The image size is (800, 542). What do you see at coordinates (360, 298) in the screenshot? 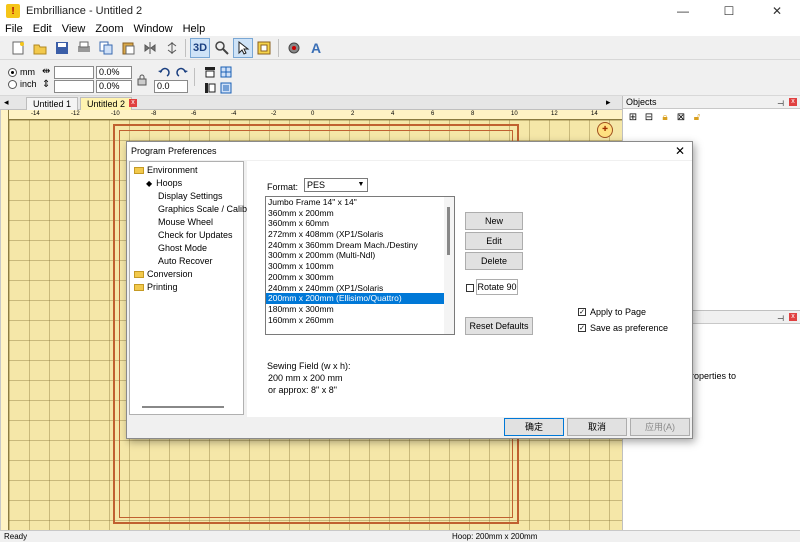
I see `hoop-list-item: 200mm x 200mm (Ellisimo/Quattro)` at bounding box center [360, 298].